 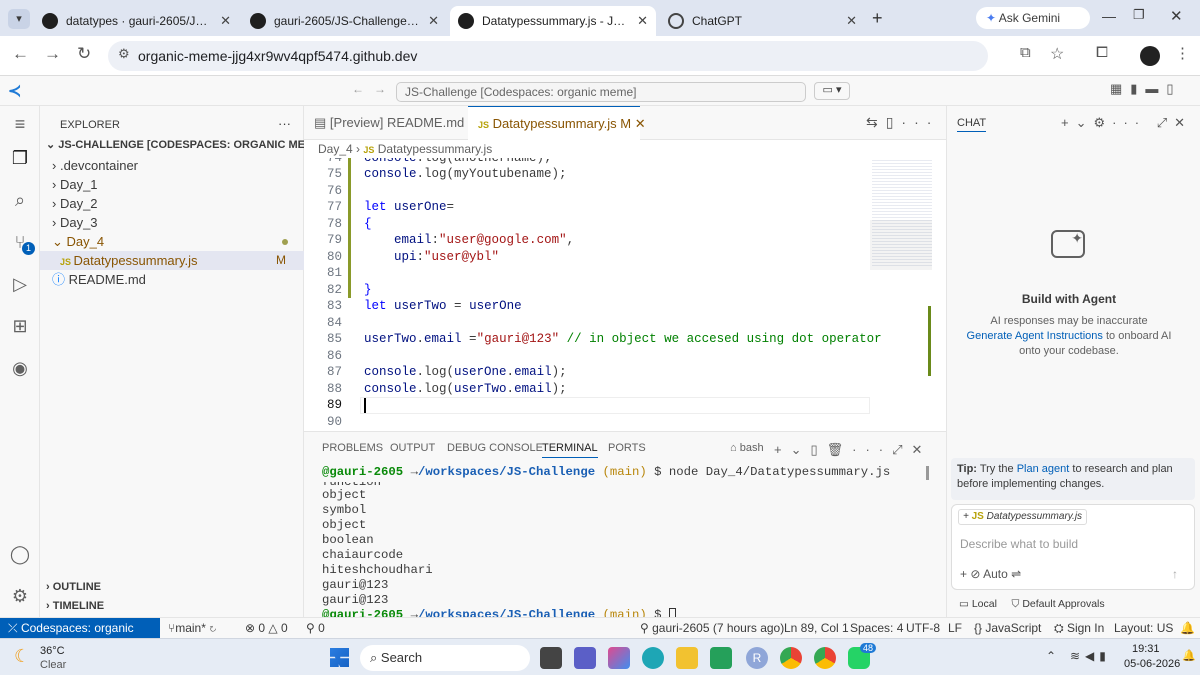 What do you see at coordinates (184, 184) in the screenshot?
I see `tree-folder: › Day_1` at bounding box center [184, 184].